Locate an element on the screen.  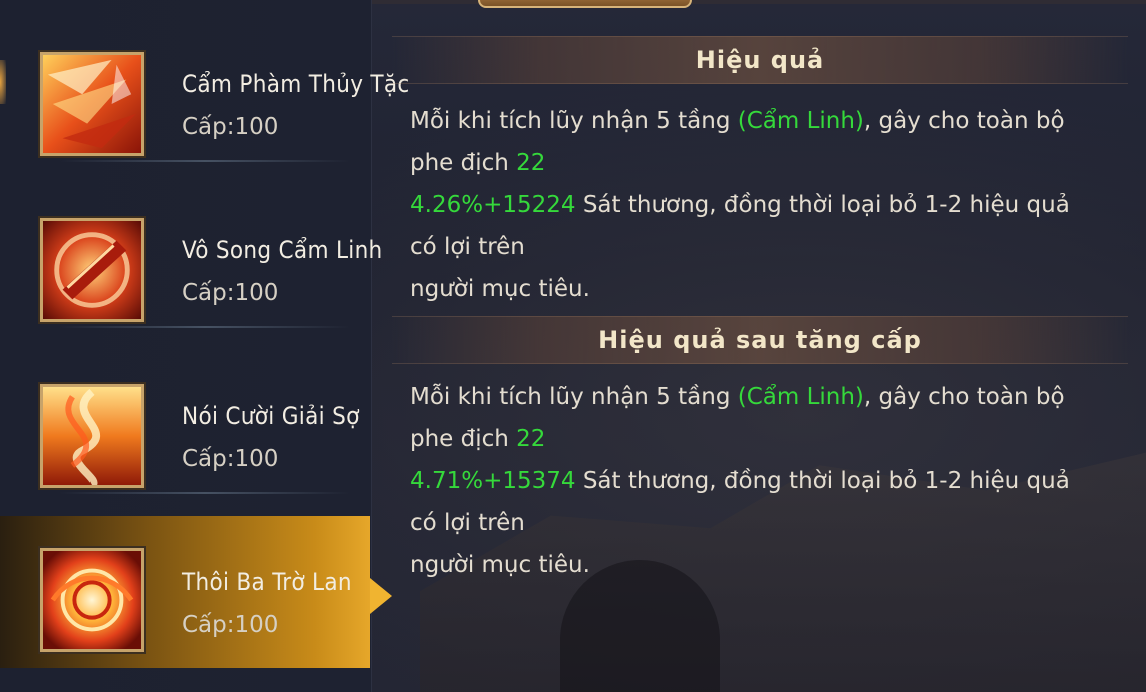
effect-header: Hiệu quả is located at coordinates (760, 60).